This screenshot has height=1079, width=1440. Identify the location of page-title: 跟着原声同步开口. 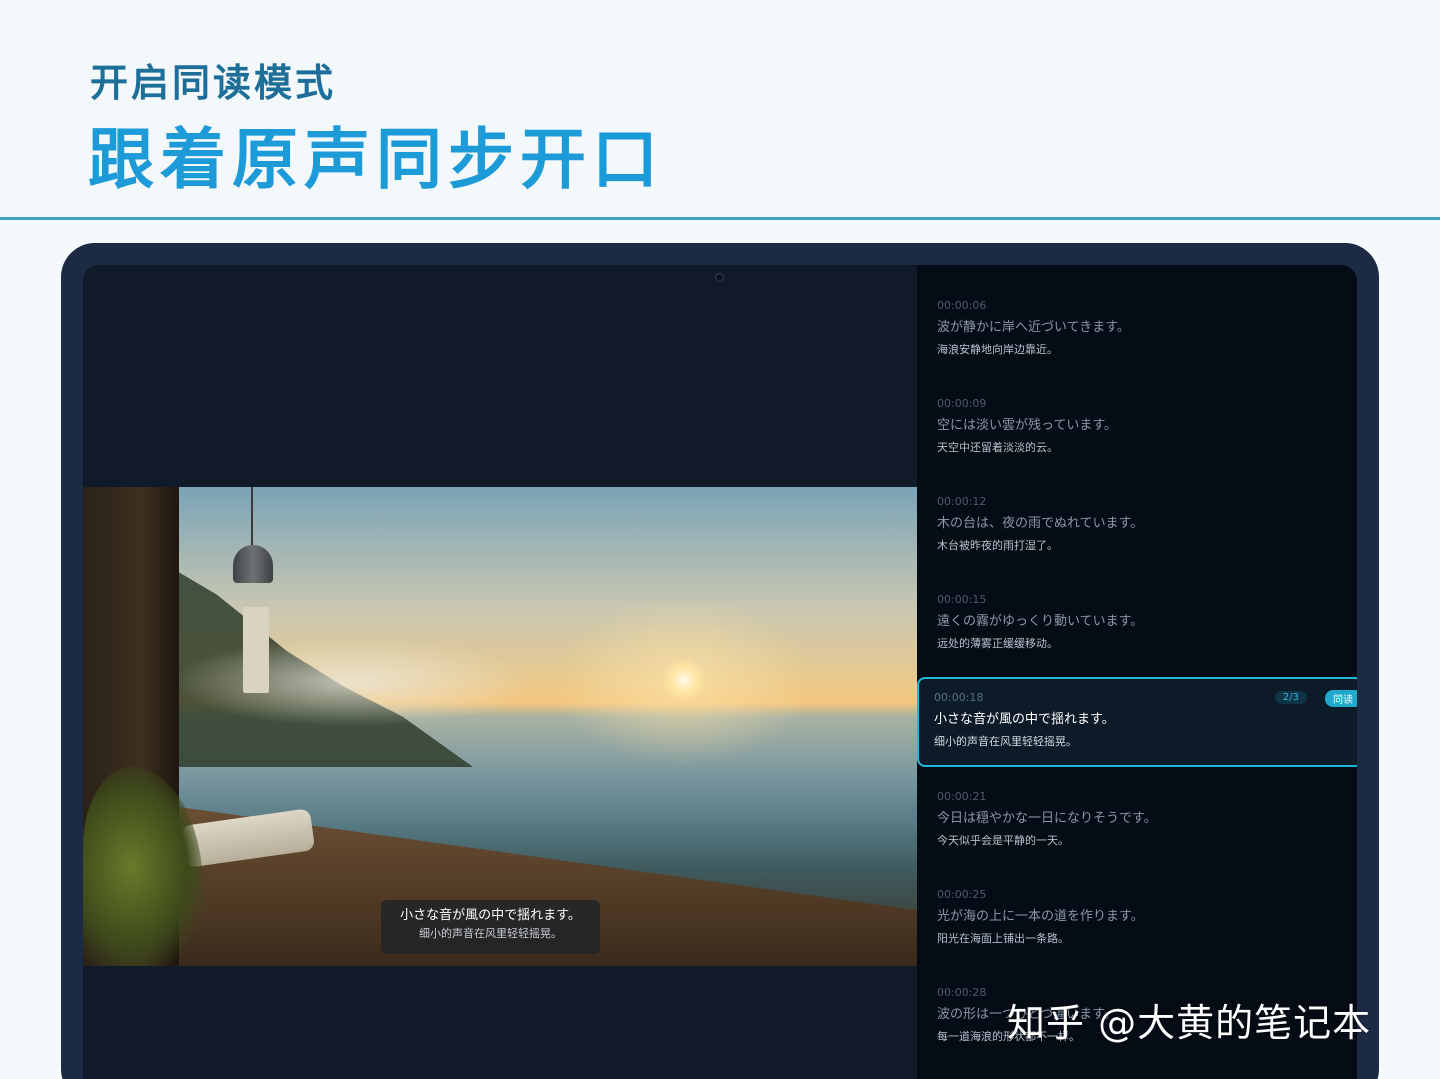
(376, 159).